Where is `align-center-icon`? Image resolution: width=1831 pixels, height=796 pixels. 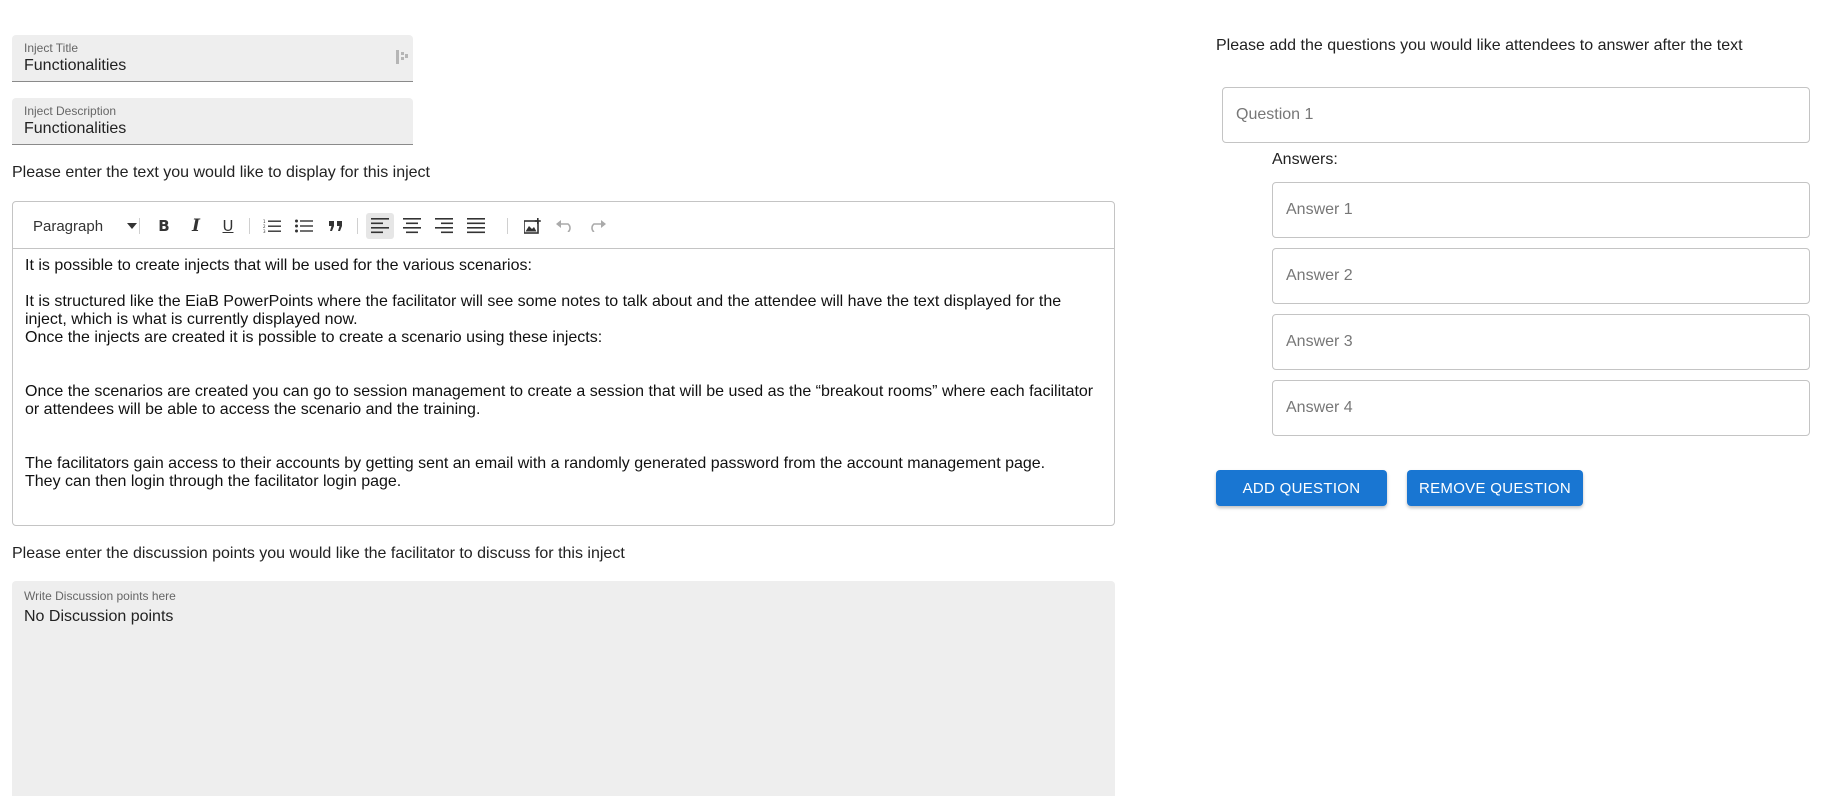 align-center-icon is located at coordinates (412, 226).